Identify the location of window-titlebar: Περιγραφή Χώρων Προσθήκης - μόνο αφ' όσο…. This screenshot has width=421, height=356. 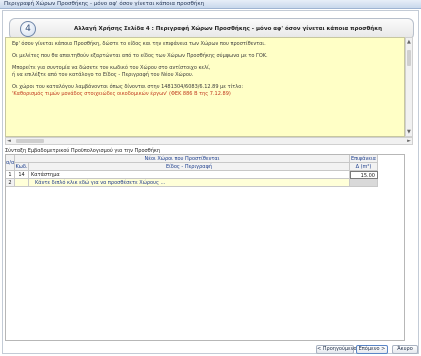
(210, 4).